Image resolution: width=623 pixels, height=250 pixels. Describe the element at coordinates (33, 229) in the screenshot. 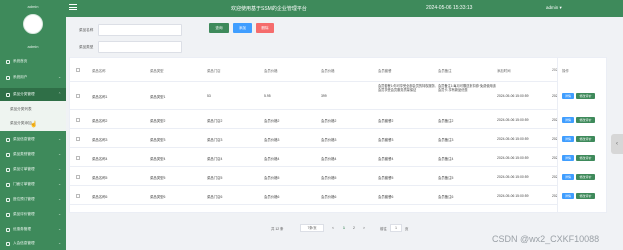

I see `sidebar-item-coupon: 优惠券管理 ⌄` at that location.